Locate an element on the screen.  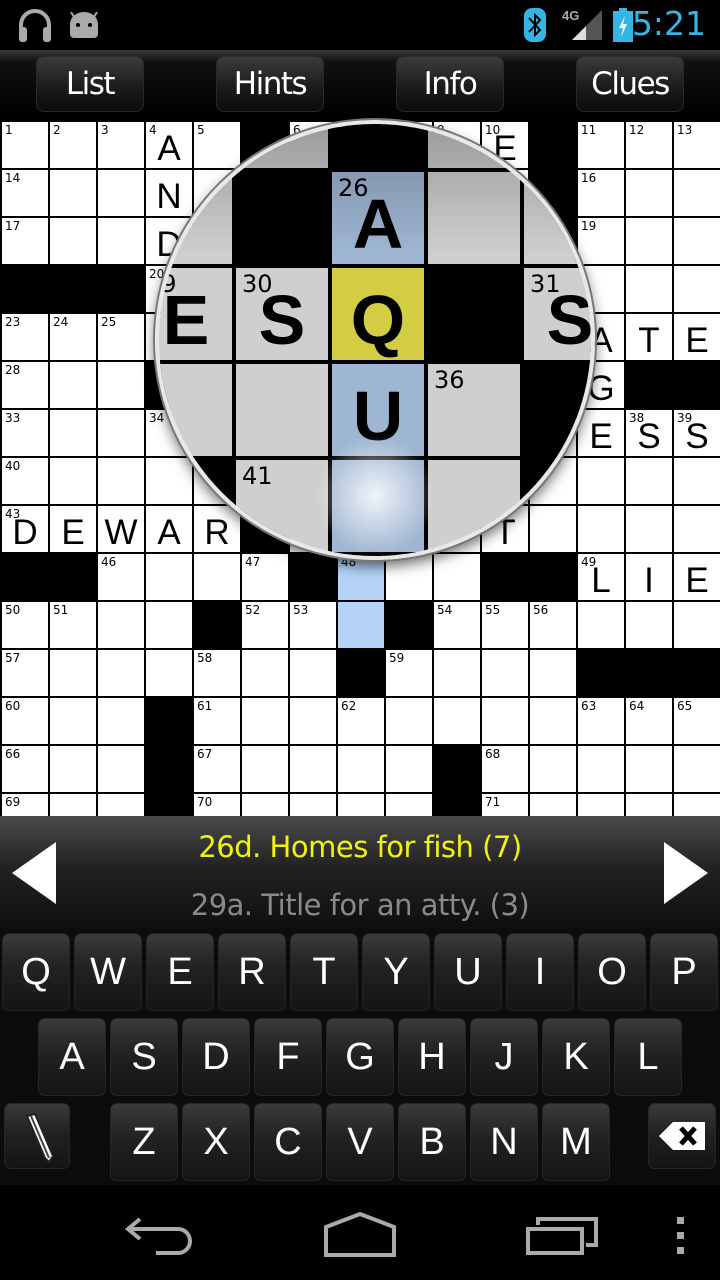
cell: 28 is located at coordinates (25, 385).